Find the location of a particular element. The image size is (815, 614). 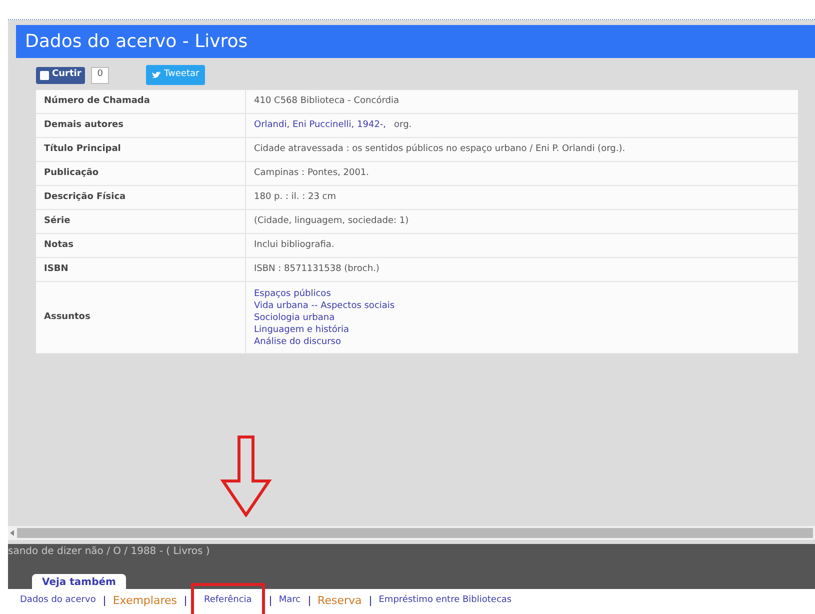

nav-link: Empréstimo entre Bibliotecas is located at coordinates (445, 601).